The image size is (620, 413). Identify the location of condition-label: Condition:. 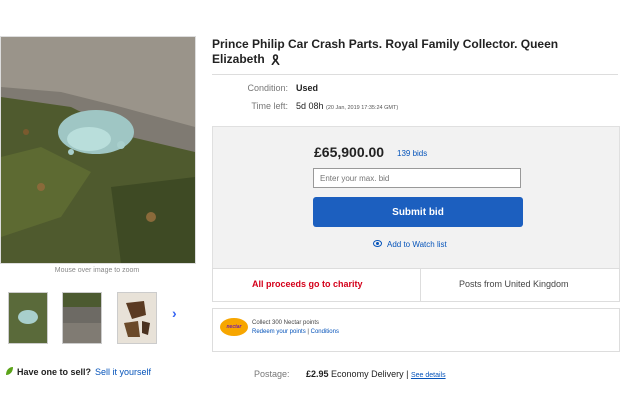
(267, 88).